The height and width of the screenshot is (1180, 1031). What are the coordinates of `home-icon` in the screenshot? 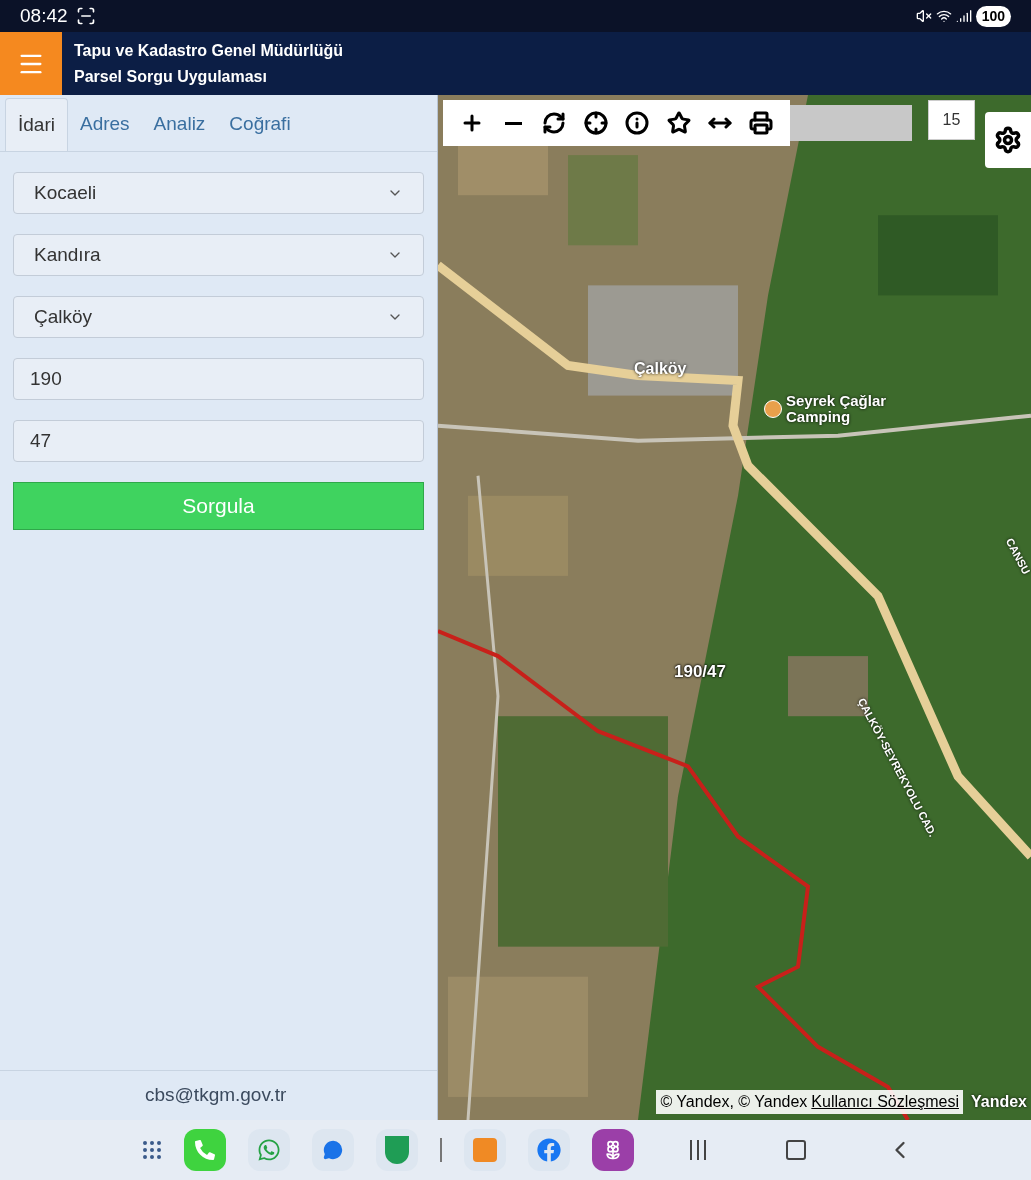 It's located at (796, 1150).